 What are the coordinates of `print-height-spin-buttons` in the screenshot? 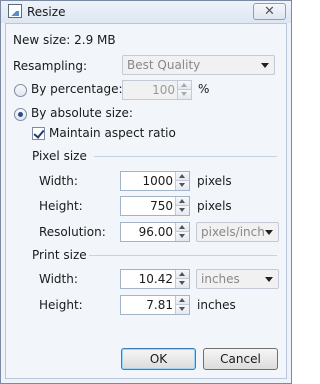 It's located at (182, 305).